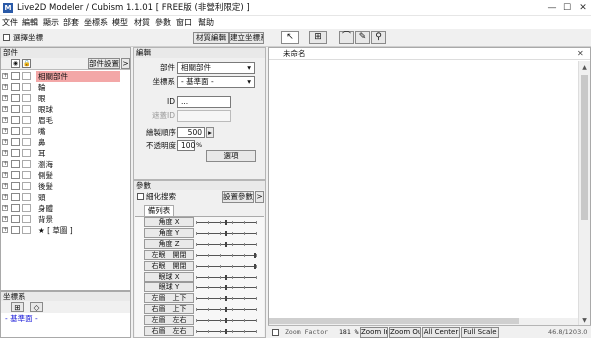 Image resolution: width=591 pixels, height=338 pixels. What do you see at coordinates (15, 63) in the screenshot?
I see `eye-icon: ◉` at bounding box center [15, 63].